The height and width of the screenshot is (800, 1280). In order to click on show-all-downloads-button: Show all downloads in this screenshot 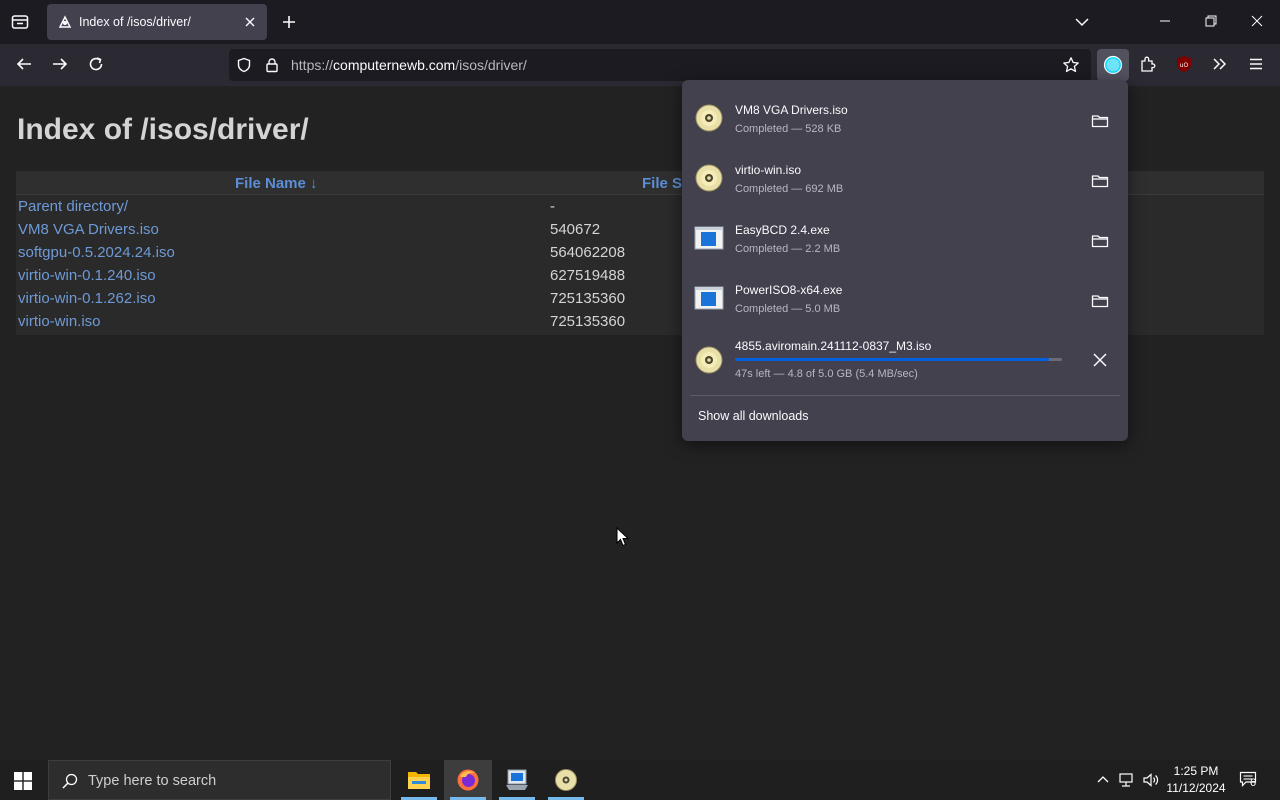, I will do `click(753, 416)`.